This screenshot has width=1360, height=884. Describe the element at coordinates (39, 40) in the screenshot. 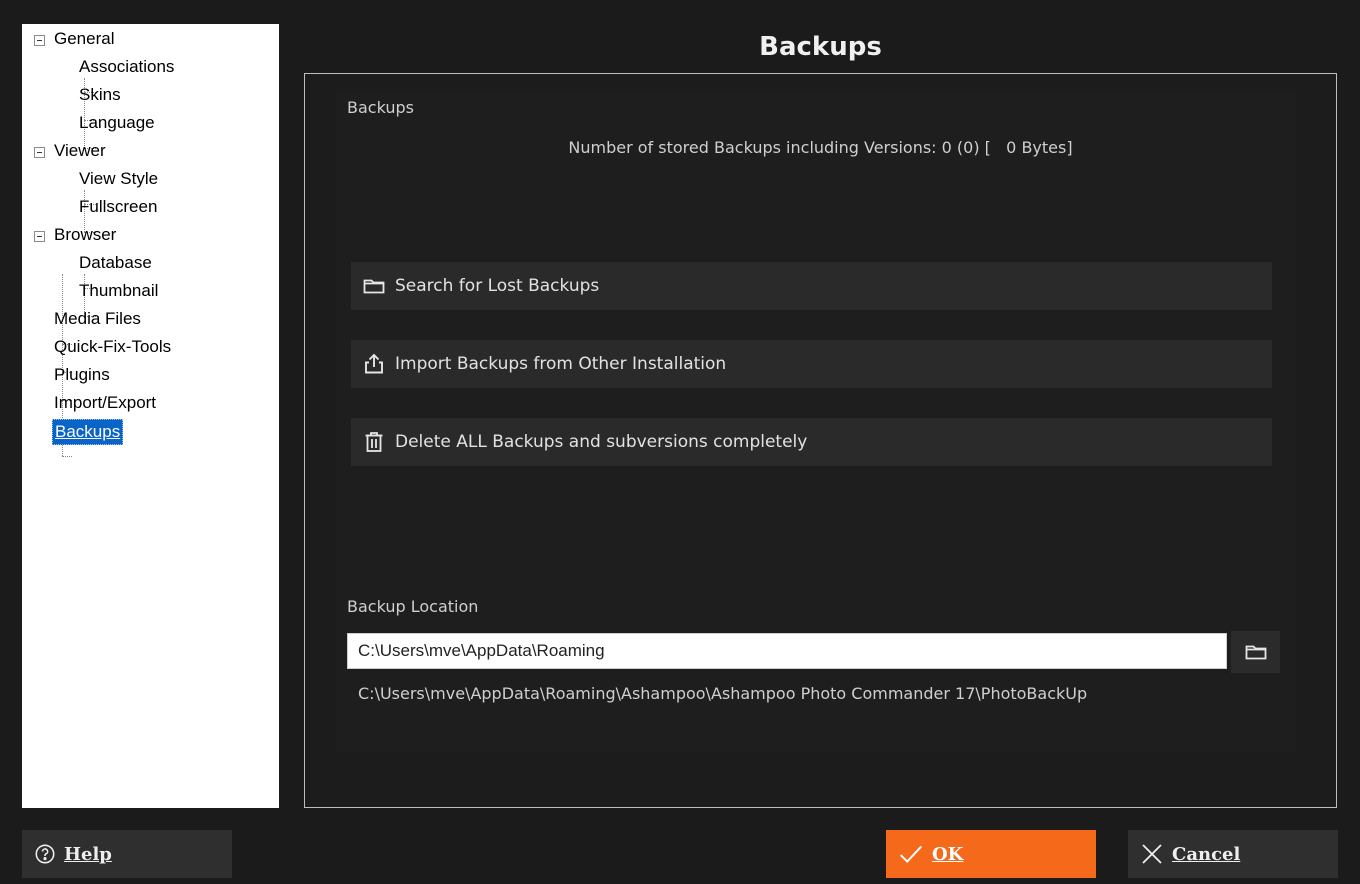

I see `collapse-general-icon` at that location.